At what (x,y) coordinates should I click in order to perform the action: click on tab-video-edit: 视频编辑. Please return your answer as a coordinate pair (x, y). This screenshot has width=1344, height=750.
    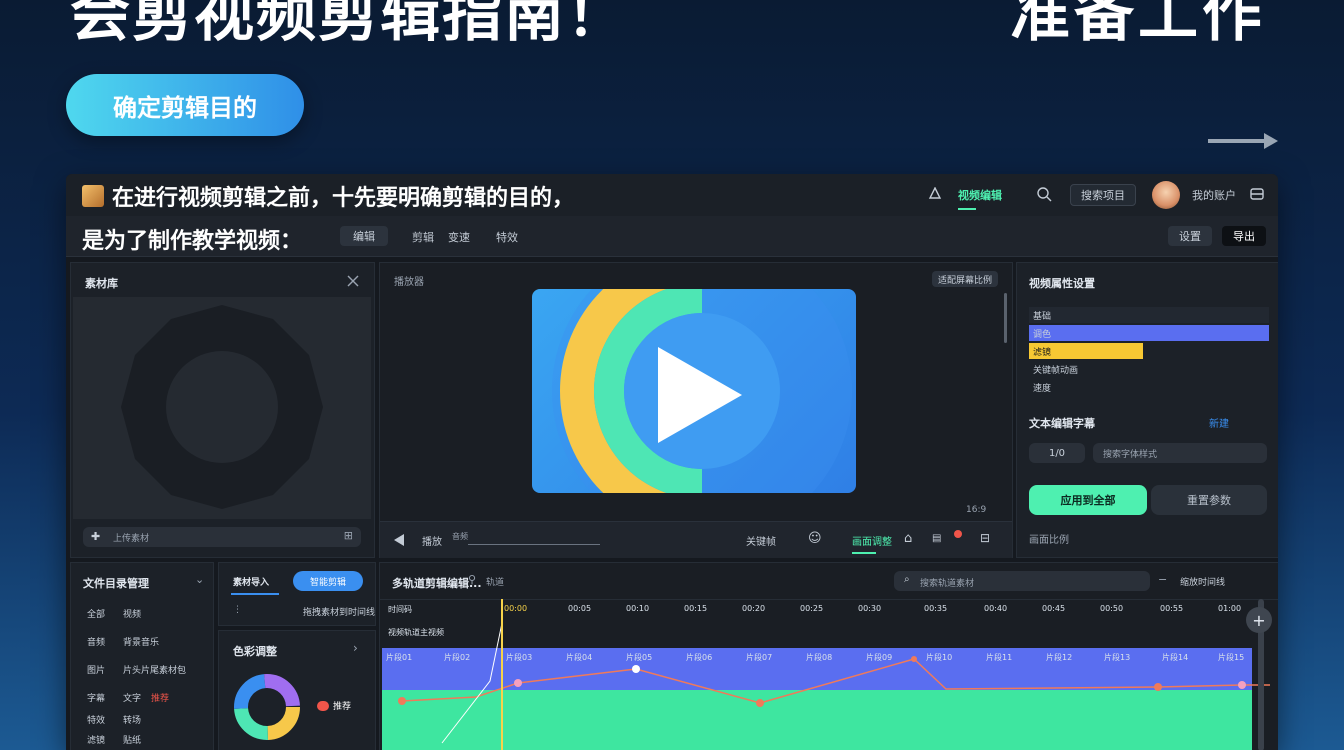
    Looking at the image, I should click on (980, 195).